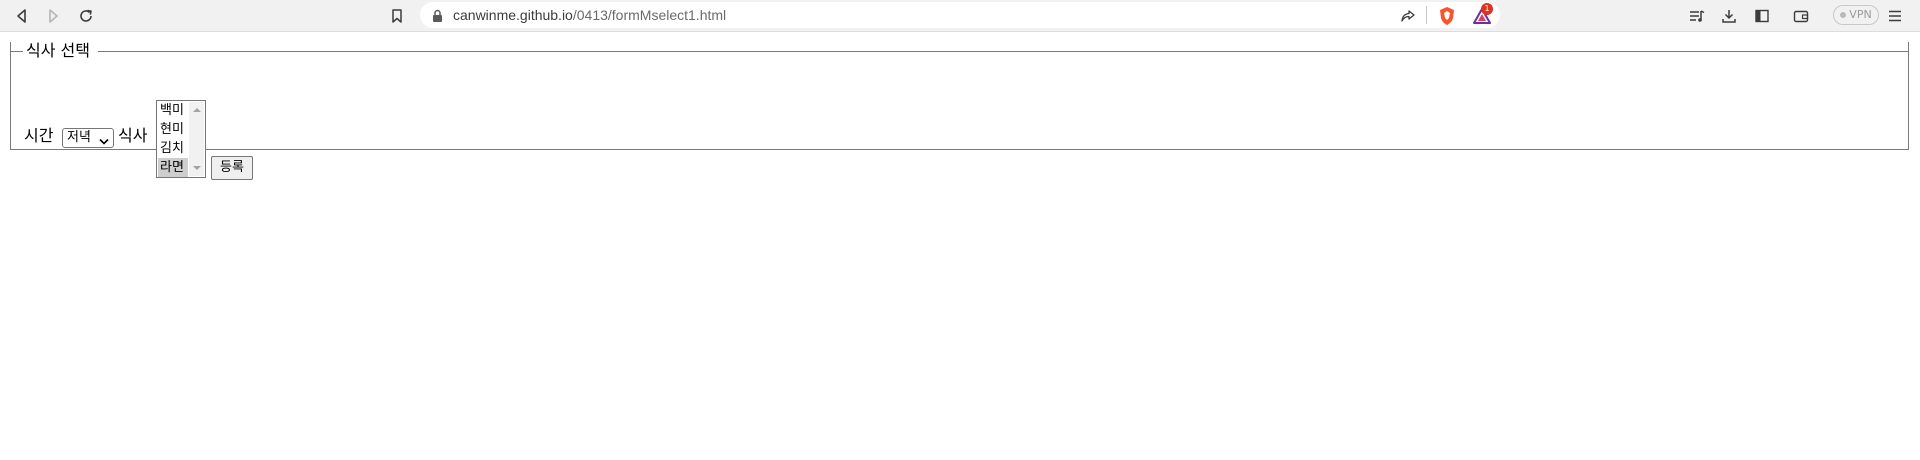 The height and width of the screenshot is (460, 1920). What do you see at coordinates (86, 16) in the screenshot?
I see `reload-icon` at bounding box center [86, 16].